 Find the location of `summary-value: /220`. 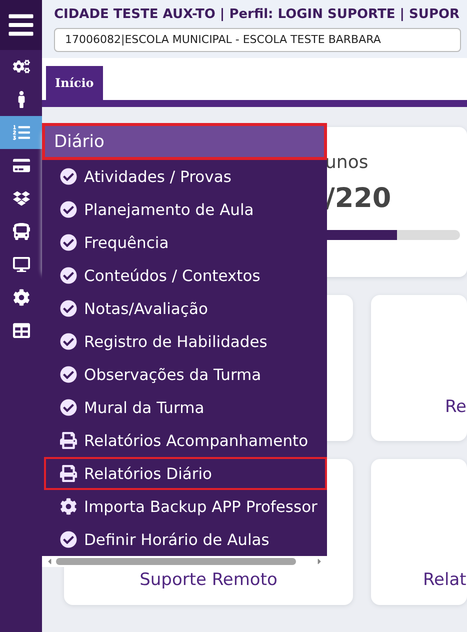

summary-value: /220 is located at coordinates (358, 198).